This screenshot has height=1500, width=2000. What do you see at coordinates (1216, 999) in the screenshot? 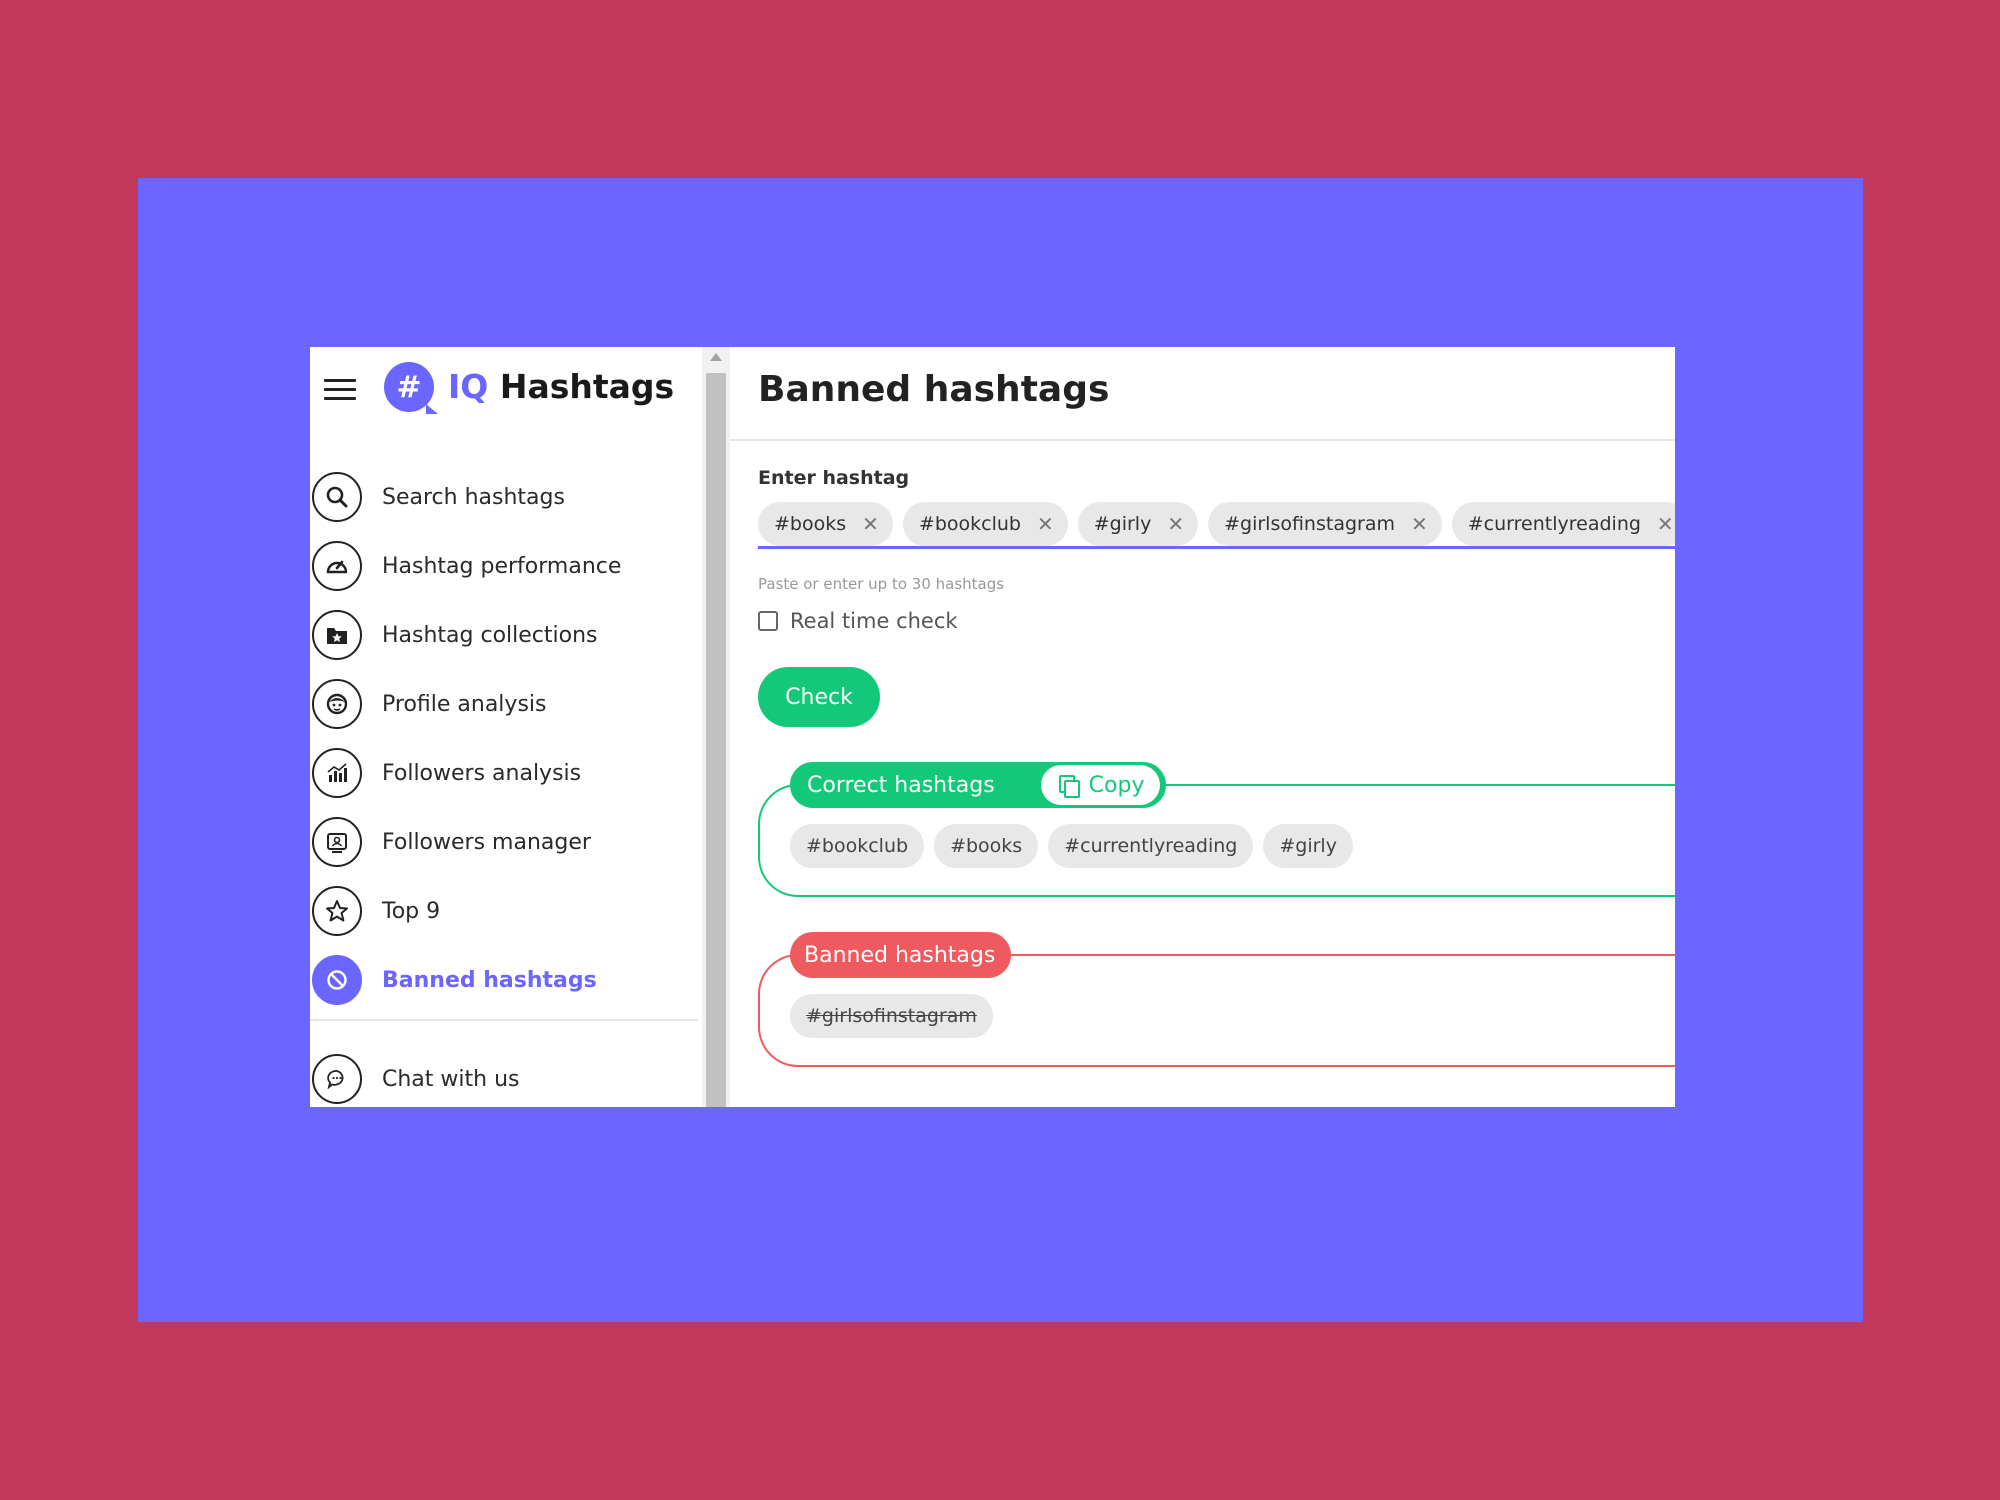
I see `banned-hashtags-box: Banned hashtags #girlsofinstagram` at bounding box center [1216, 999].